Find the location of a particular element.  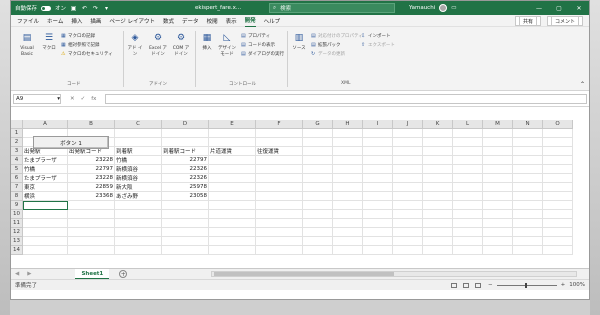

relative-reference-button: ▦ 相対参照で記録 is located at coordinates (80, 45).